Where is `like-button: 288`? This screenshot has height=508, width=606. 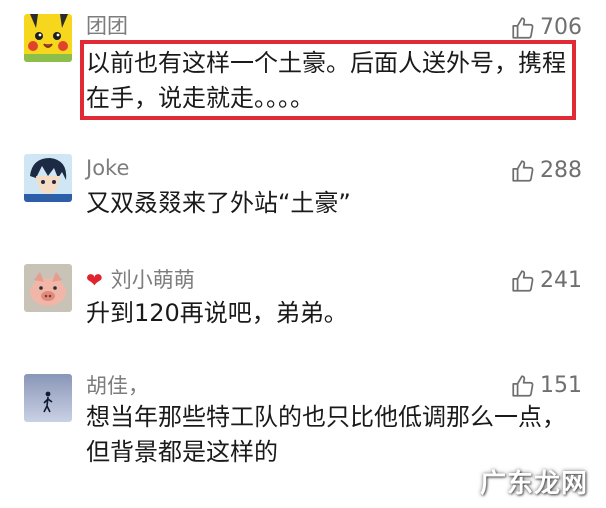 like-button: 288 is located at coordinates (546, 171).